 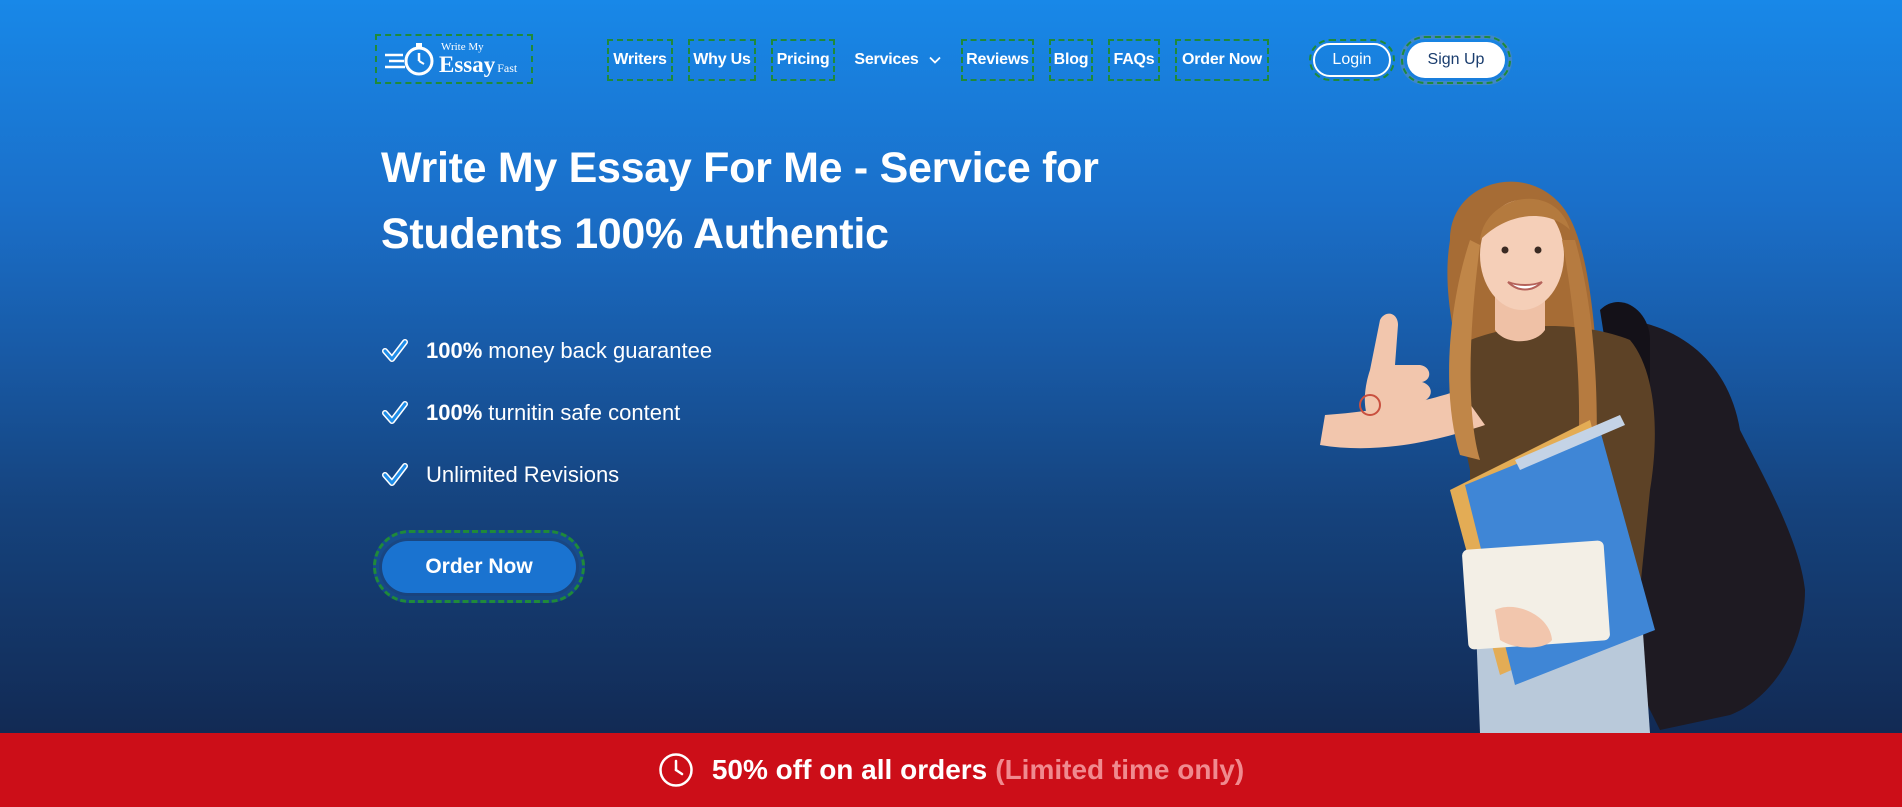 I want to click on signup-button-label: Sign Up, so click(x=1456, y=60).